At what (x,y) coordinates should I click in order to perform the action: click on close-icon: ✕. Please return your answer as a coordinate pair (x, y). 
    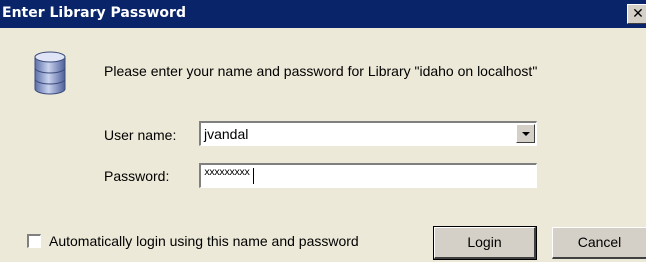
    Looking at the image, I should click on (638, 14).